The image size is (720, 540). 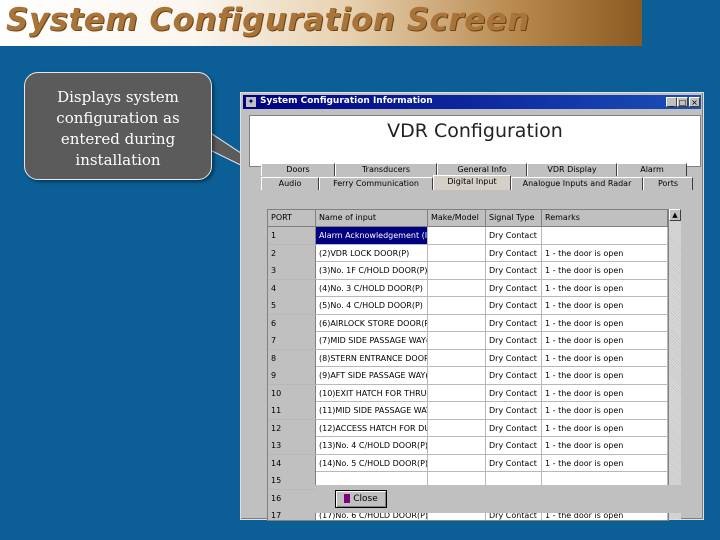 What do you see at coordinates (292, 480) in the screenshot?
I see `cell-port: 15` at bounding box center [292, 480].